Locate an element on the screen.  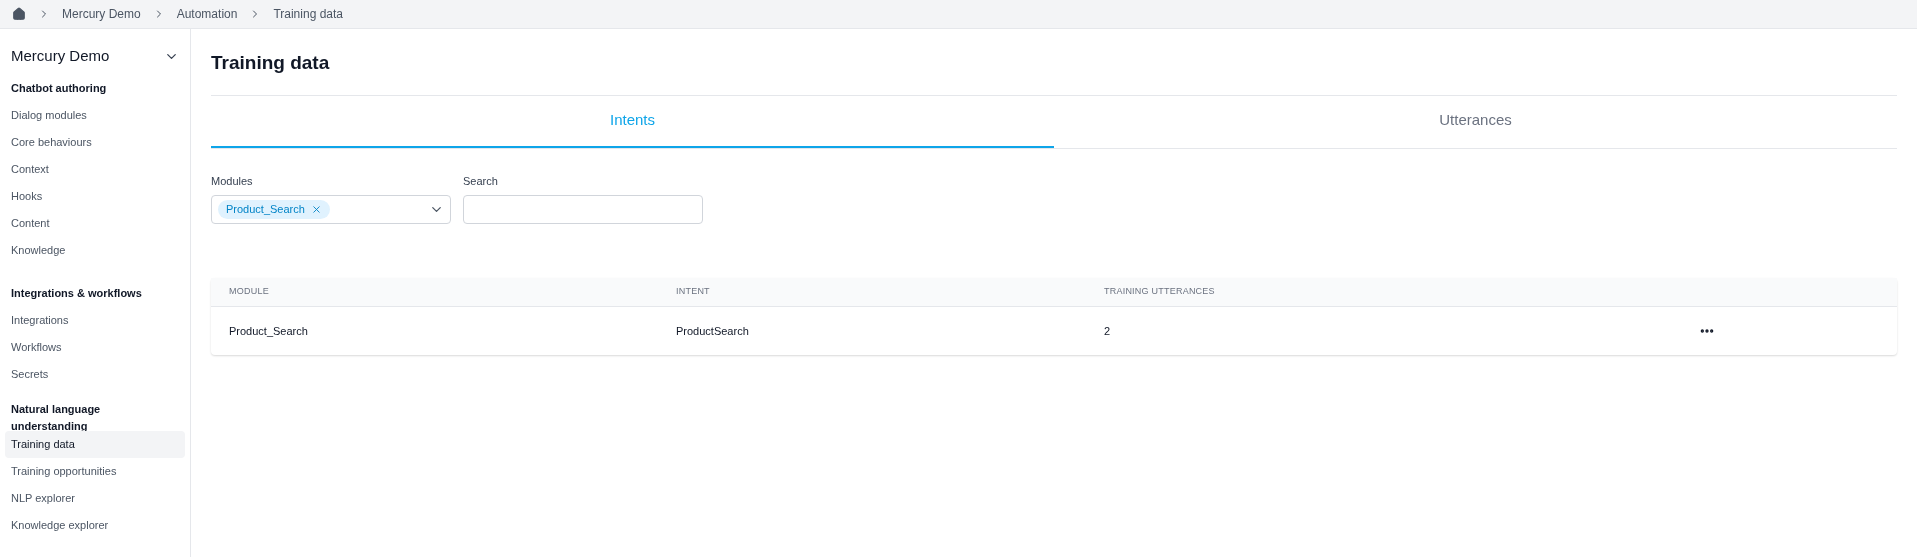
field-label: Modules is located at coordinates (232, 181).